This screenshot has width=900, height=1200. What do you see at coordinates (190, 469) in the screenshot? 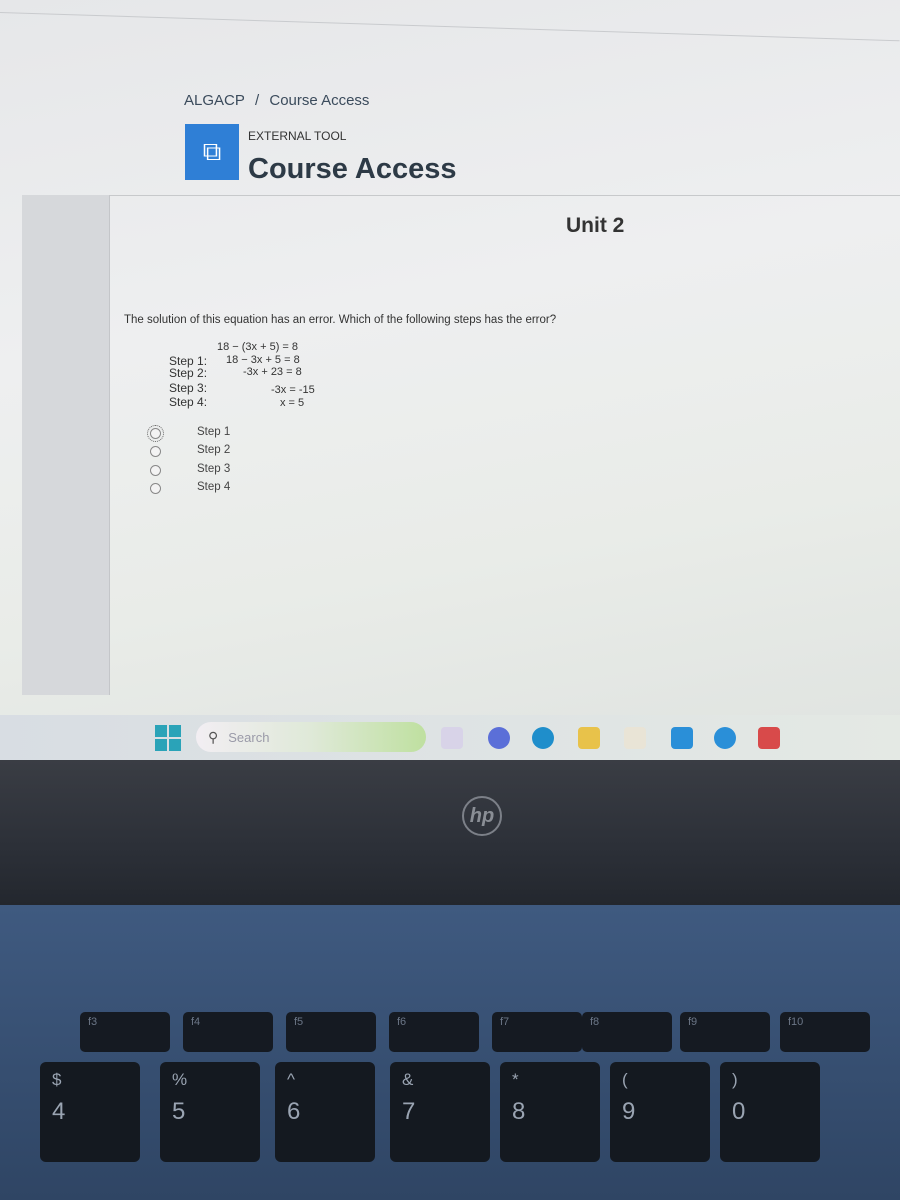
I see `option-step-3: Step 3` at bounding box center [190, 469].